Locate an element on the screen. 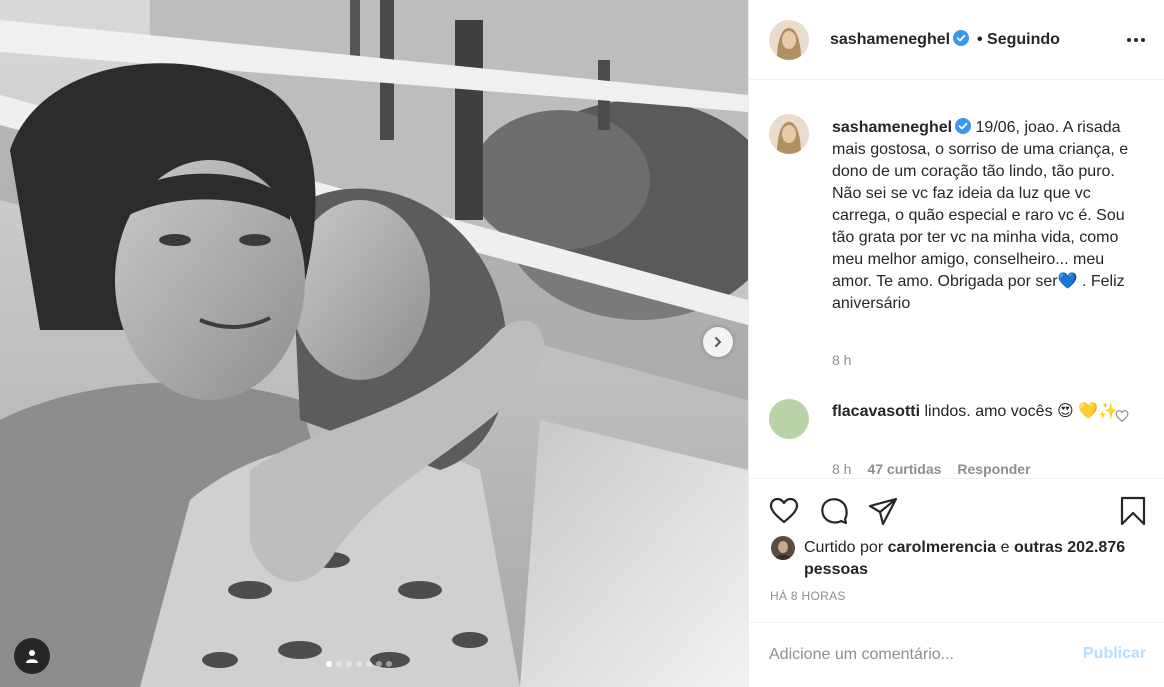 This screenshot has height=687, width=1164. liker-avatar is located at coordinates (783, 548).